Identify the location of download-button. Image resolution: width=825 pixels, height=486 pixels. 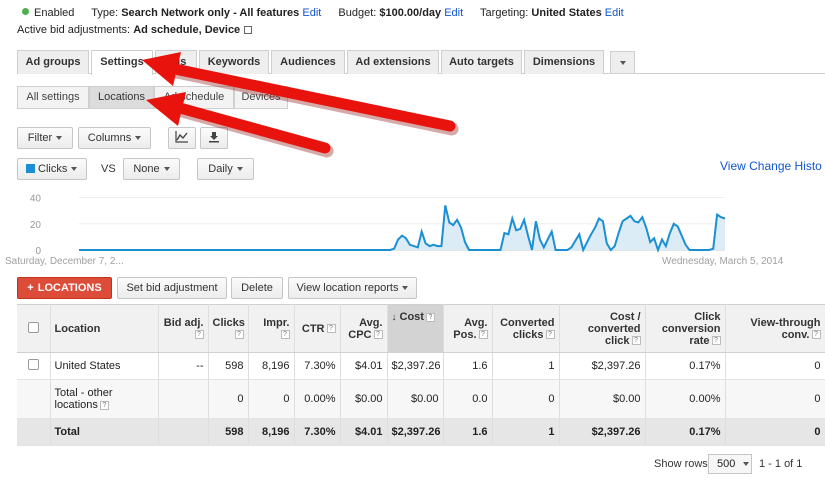
(214, 138).